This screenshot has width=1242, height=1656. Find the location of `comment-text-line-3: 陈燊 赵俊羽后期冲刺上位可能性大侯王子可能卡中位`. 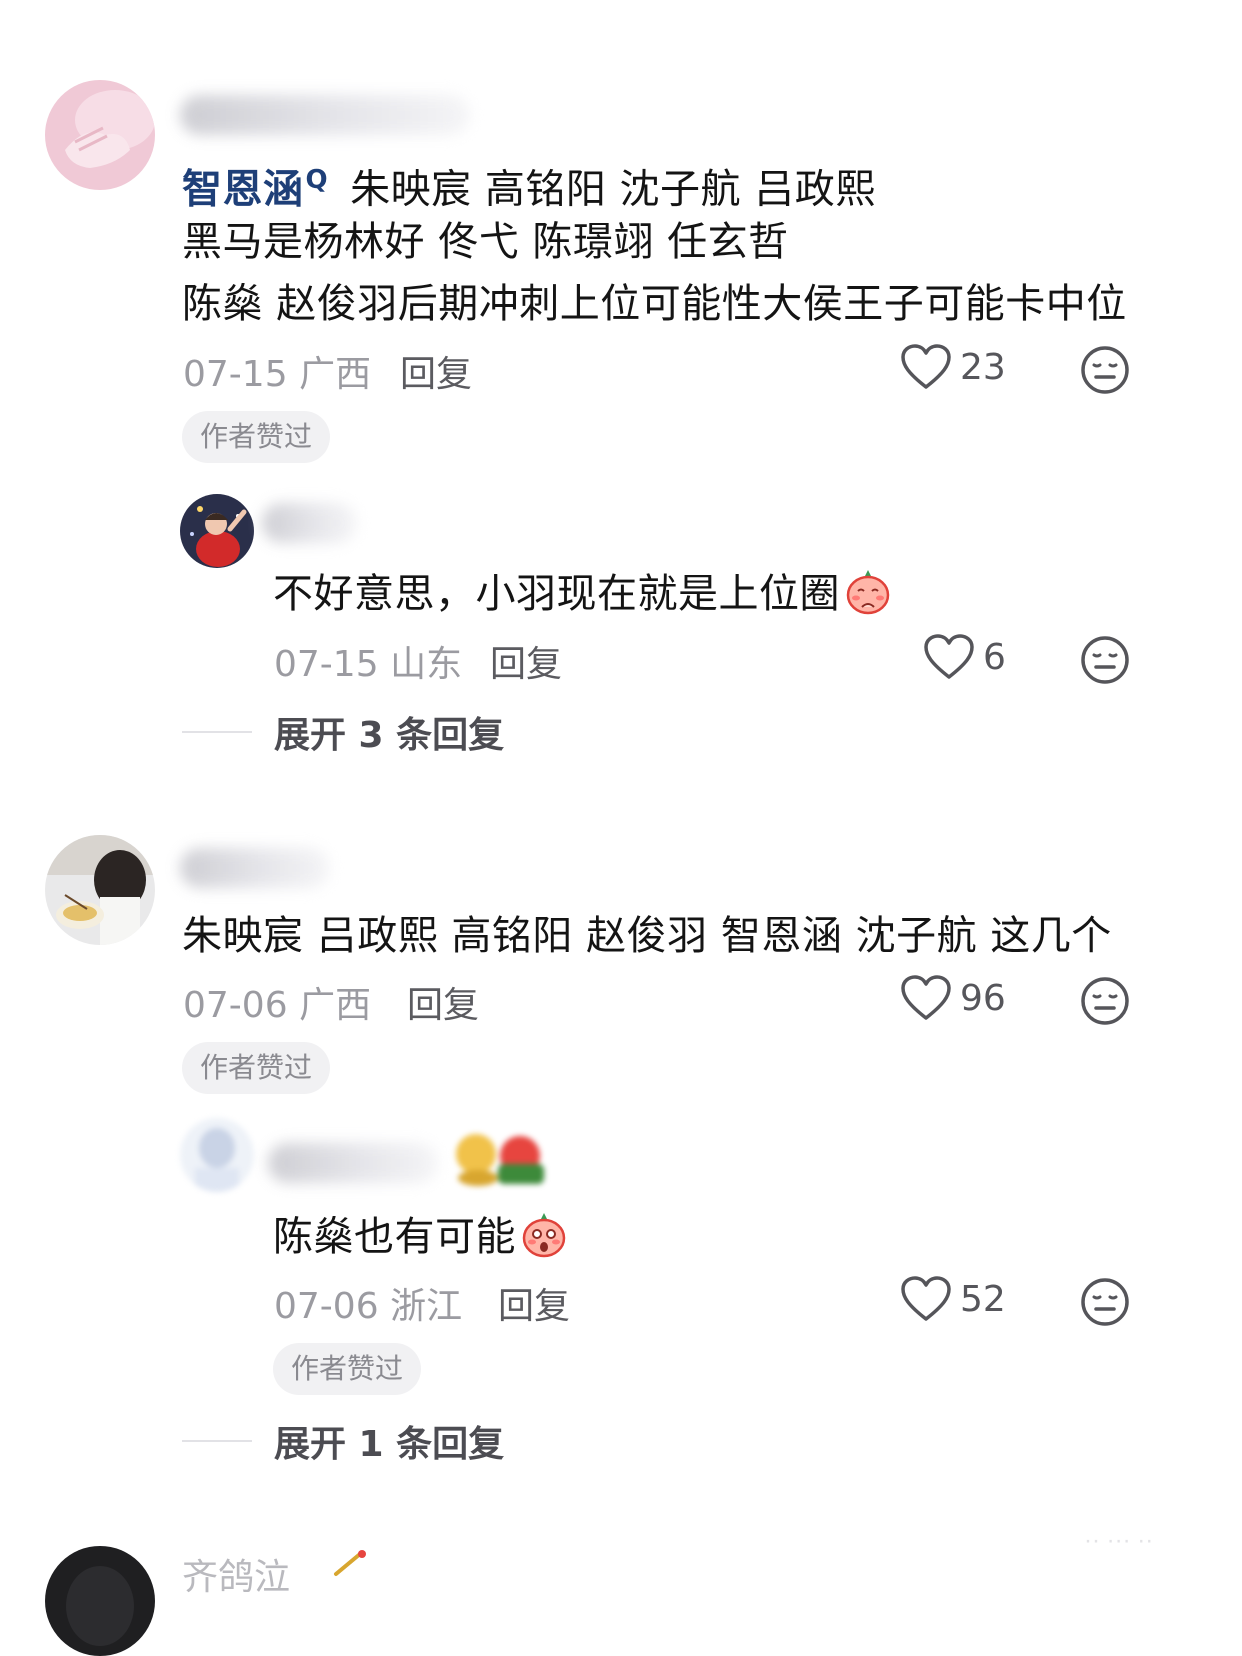

comment-text-line-3: 陈燊 赵俊羽后期冲刺上位可能性大侯王子可能卡中位 is located at coordinates (654, 304).